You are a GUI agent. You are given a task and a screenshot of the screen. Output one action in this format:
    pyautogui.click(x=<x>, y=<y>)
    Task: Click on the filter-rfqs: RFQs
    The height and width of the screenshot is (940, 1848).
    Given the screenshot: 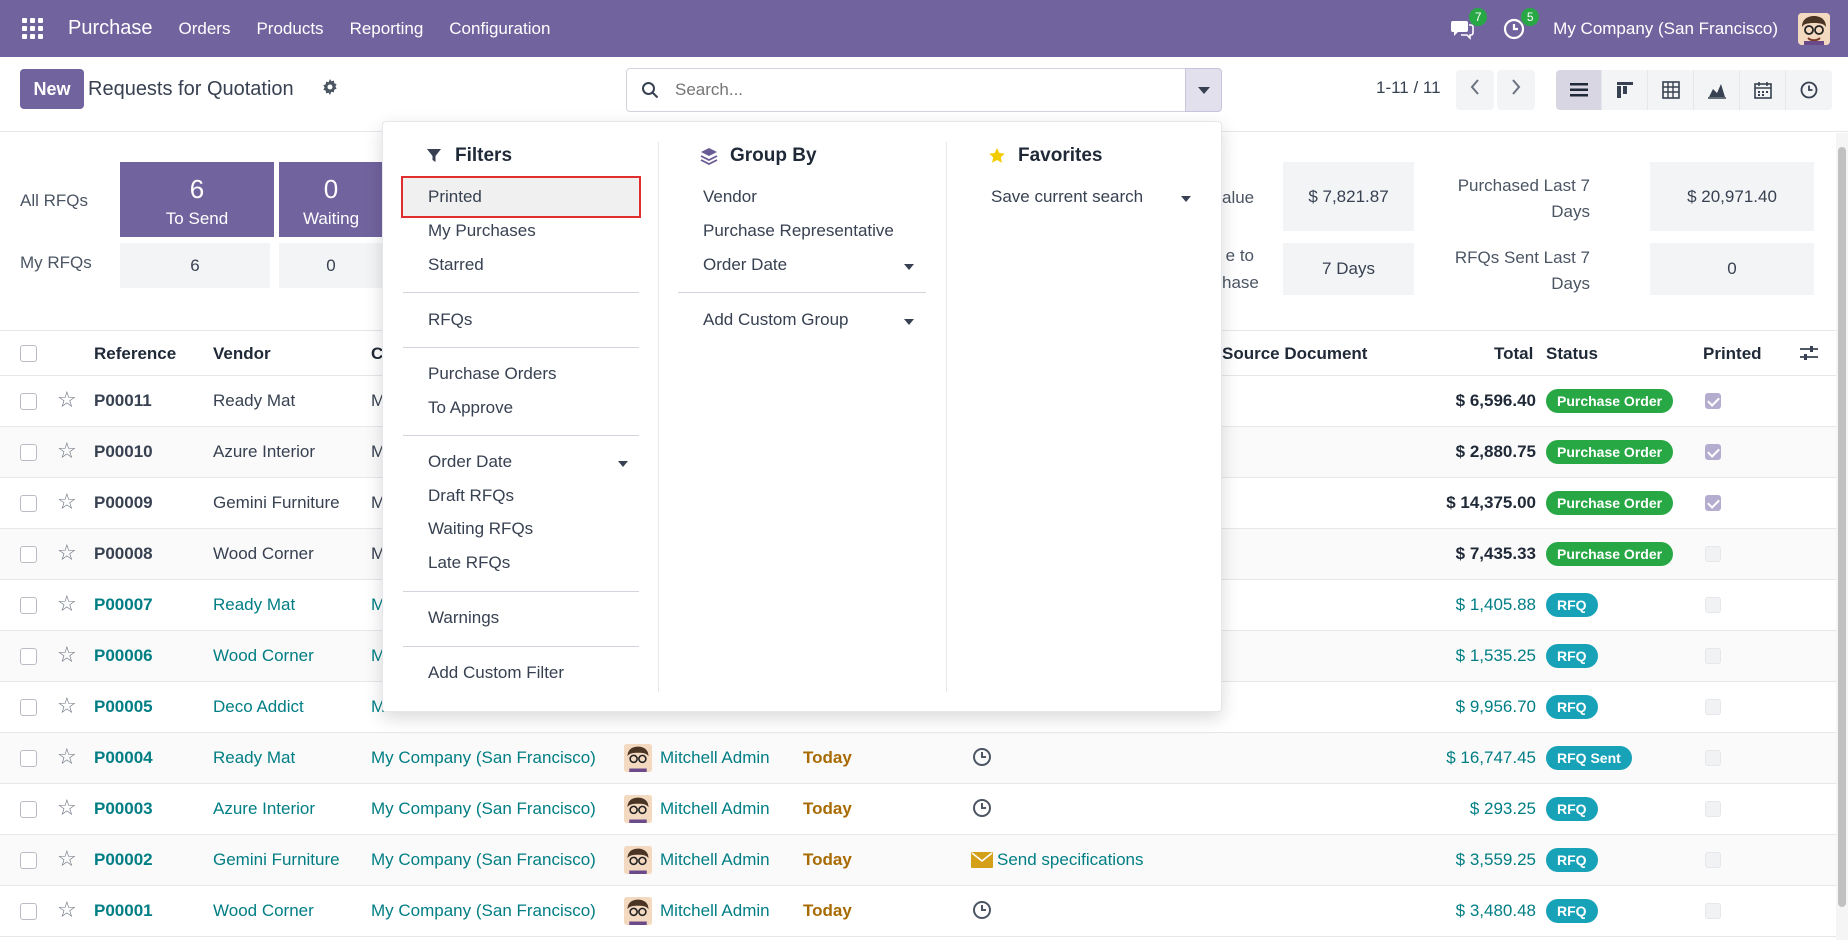 What is the action you would take?
    pyautogui.click(x=450, y=320)
    